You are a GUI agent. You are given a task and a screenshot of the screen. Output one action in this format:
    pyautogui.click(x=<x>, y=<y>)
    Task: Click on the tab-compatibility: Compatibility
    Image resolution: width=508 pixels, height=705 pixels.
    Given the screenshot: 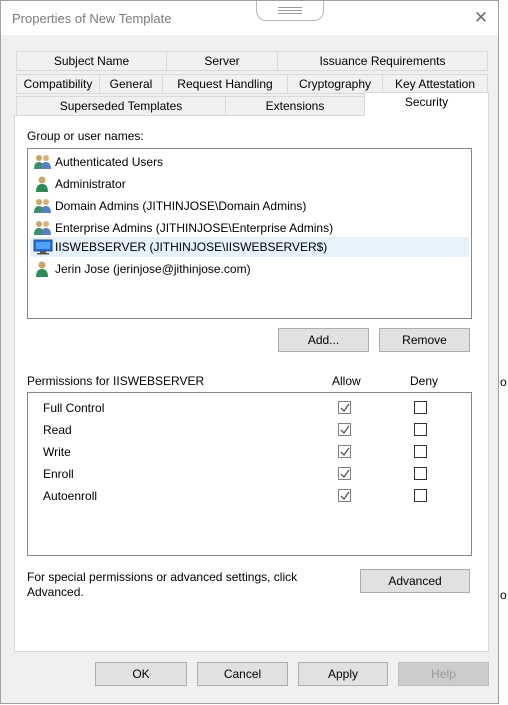 What is the action you would take?
    pyautogui.click(x=58, y=84)
    